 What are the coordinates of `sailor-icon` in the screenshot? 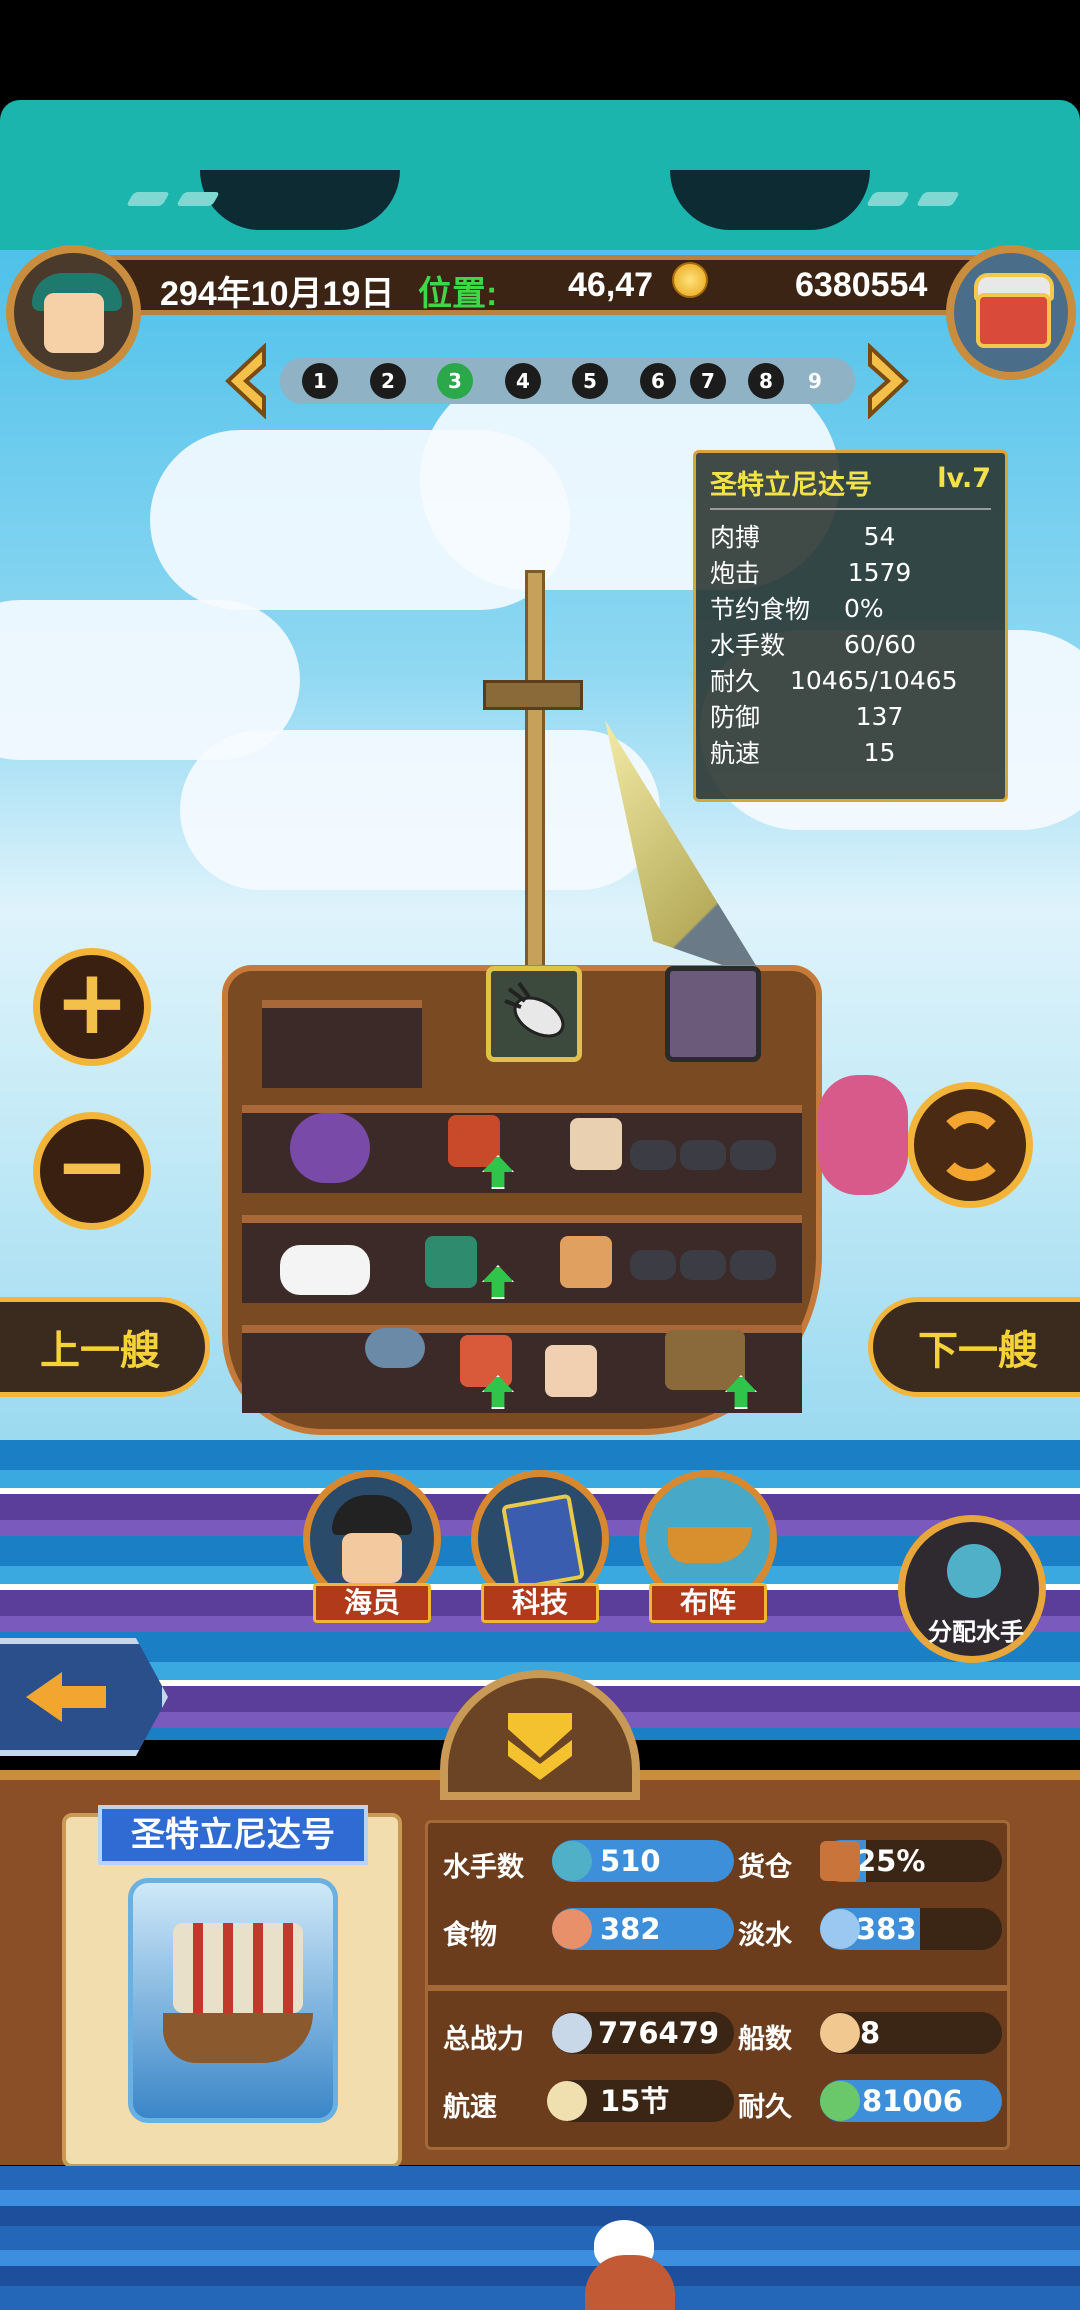 It's located at (572, 1861).